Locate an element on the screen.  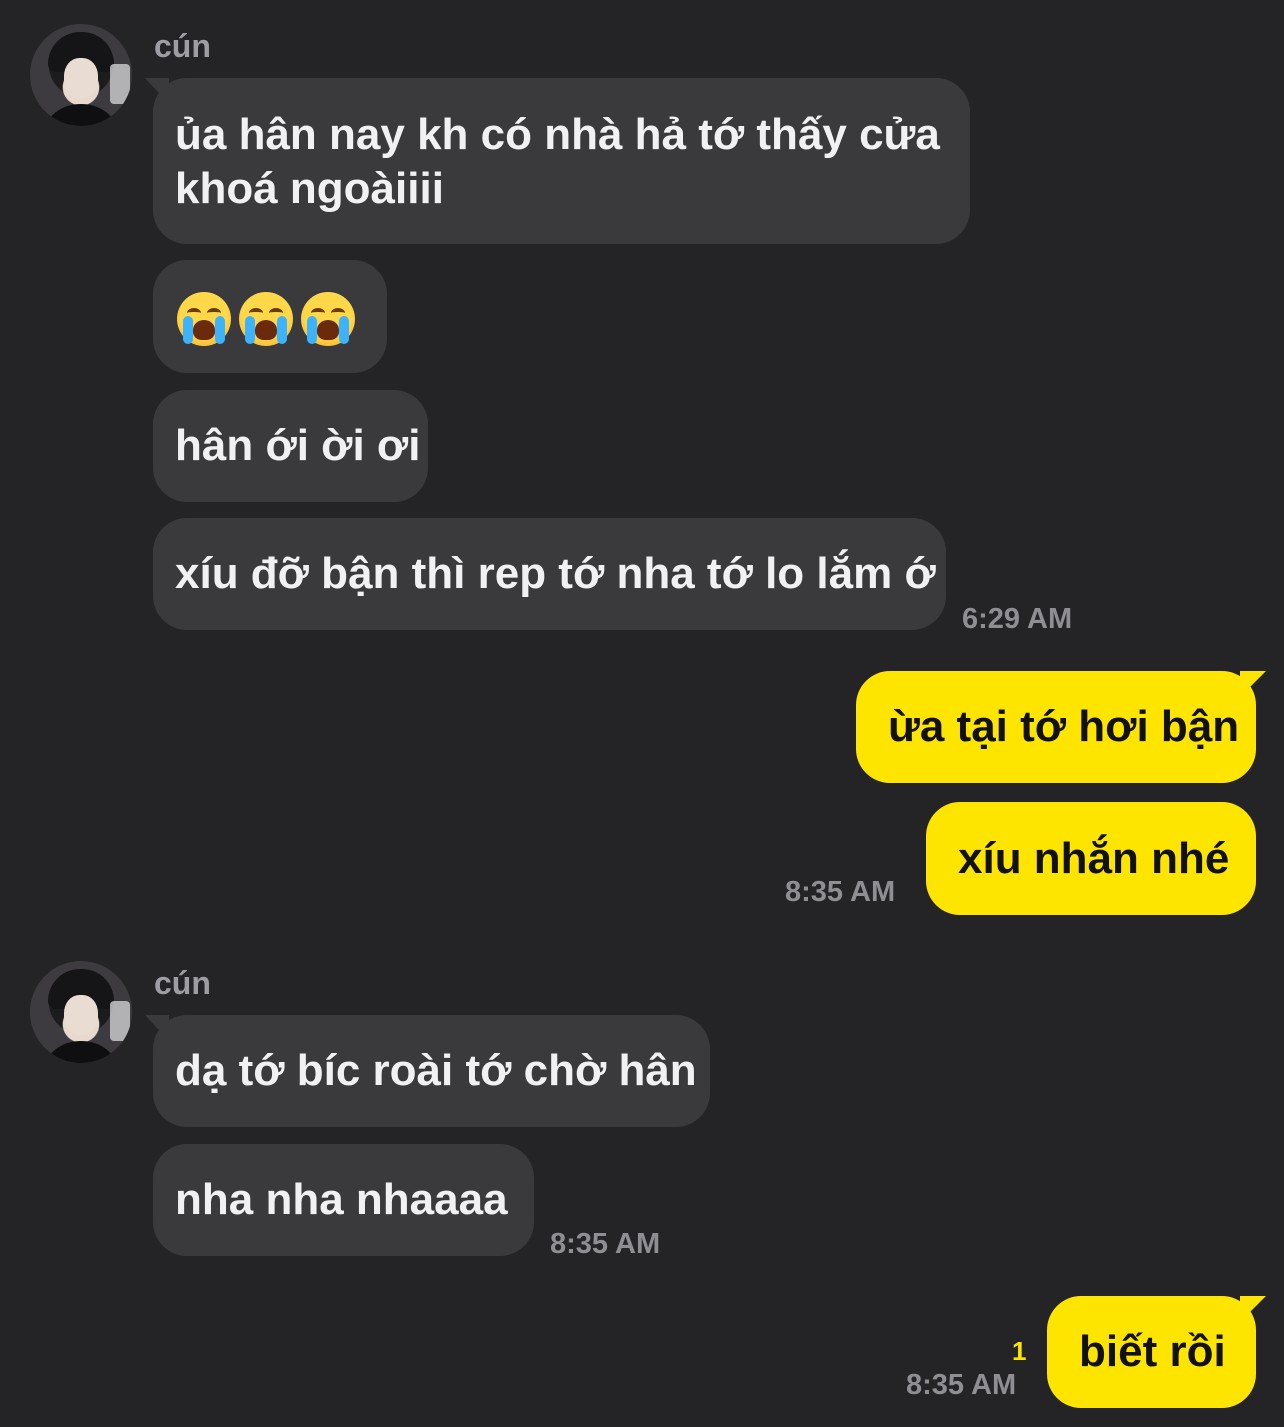
message-line: nha nha nhaaaa is located at coordinates (341, 1199).